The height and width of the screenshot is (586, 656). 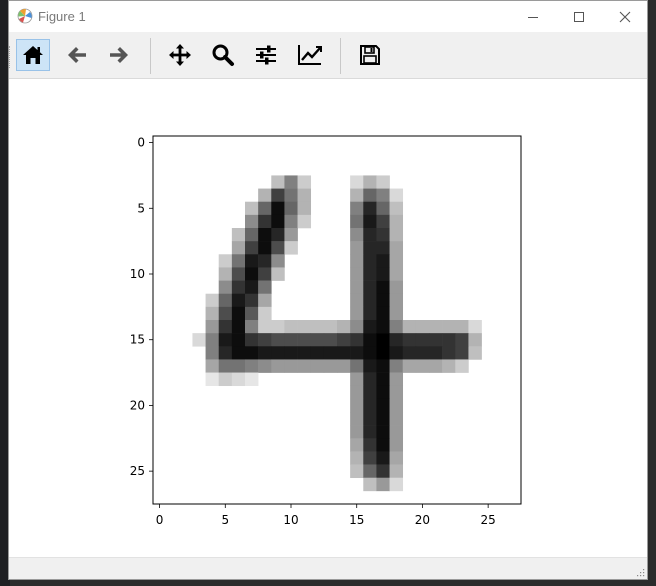 What do you see at coordinates (370, 55) in the screenshot?
I see `save-button` at bounding box center [370, 55].